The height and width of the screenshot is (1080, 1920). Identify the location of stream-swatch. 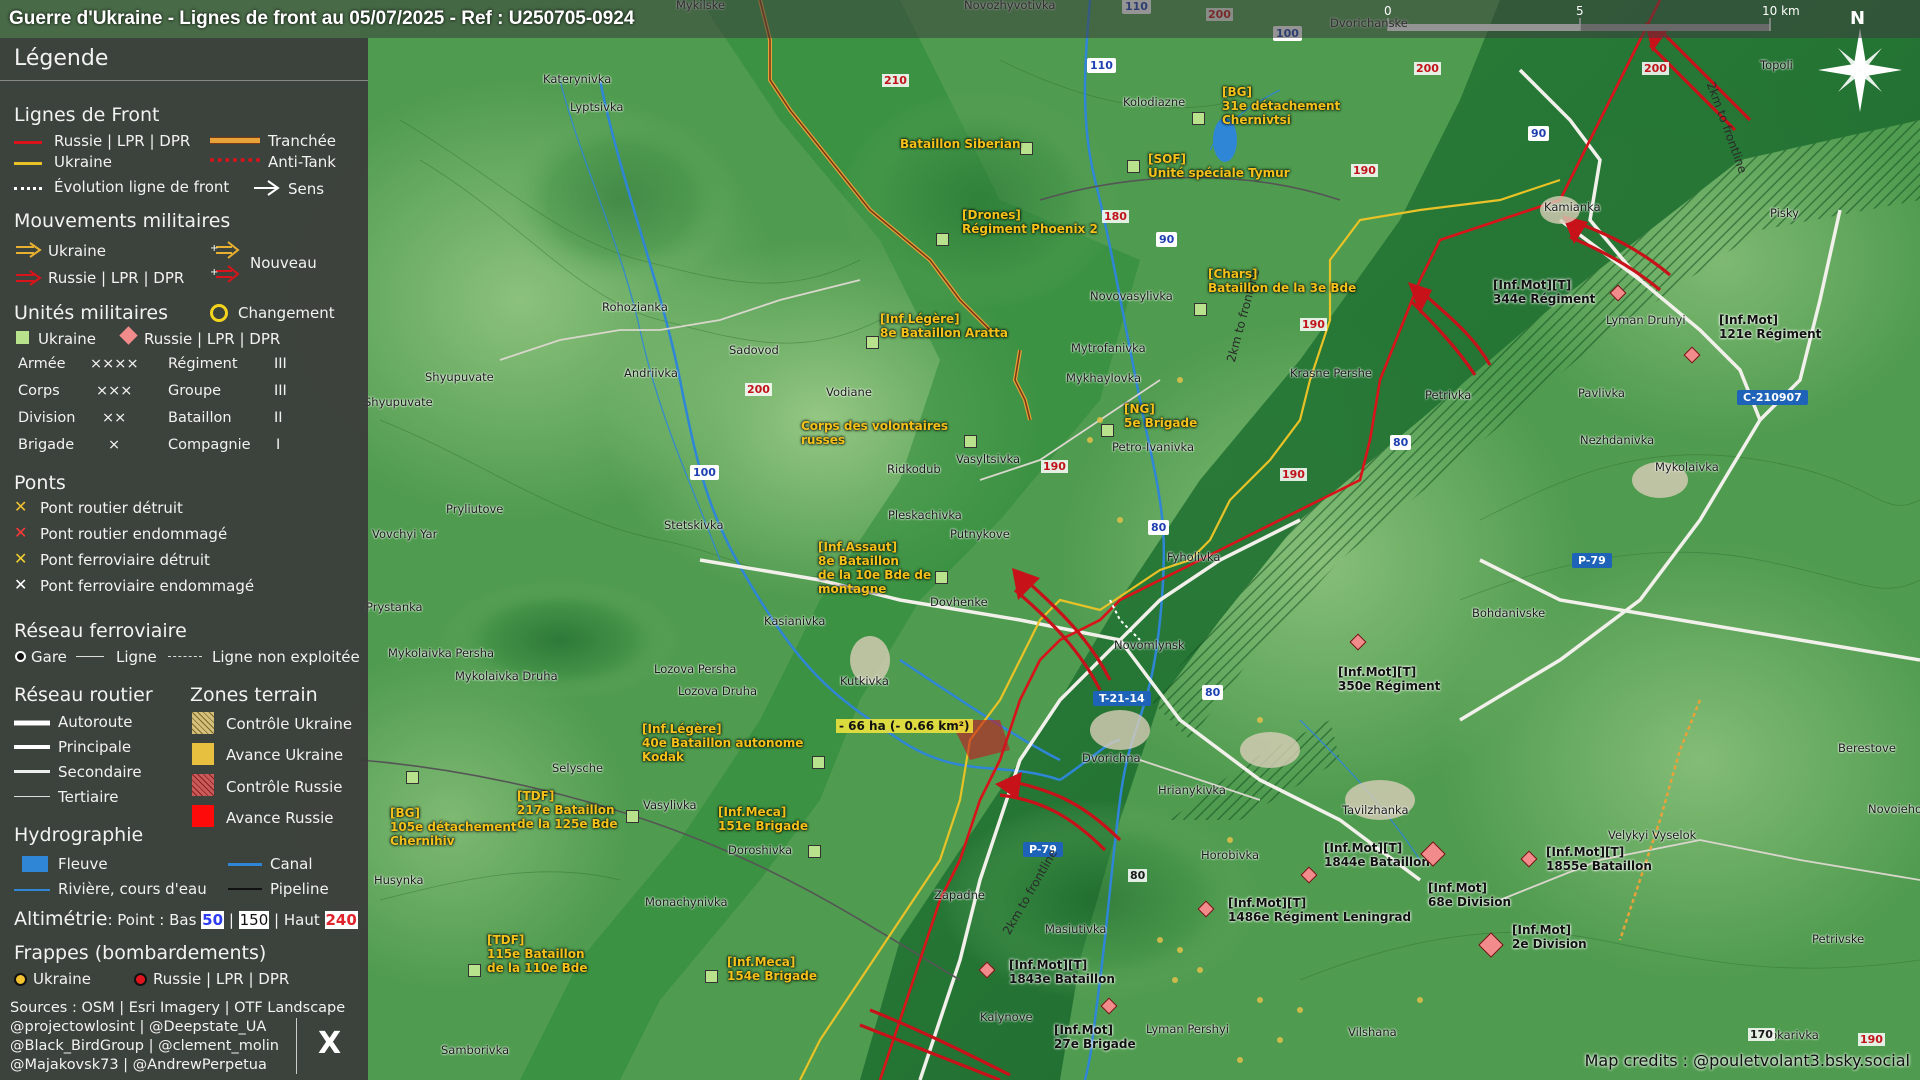
(32, 890).